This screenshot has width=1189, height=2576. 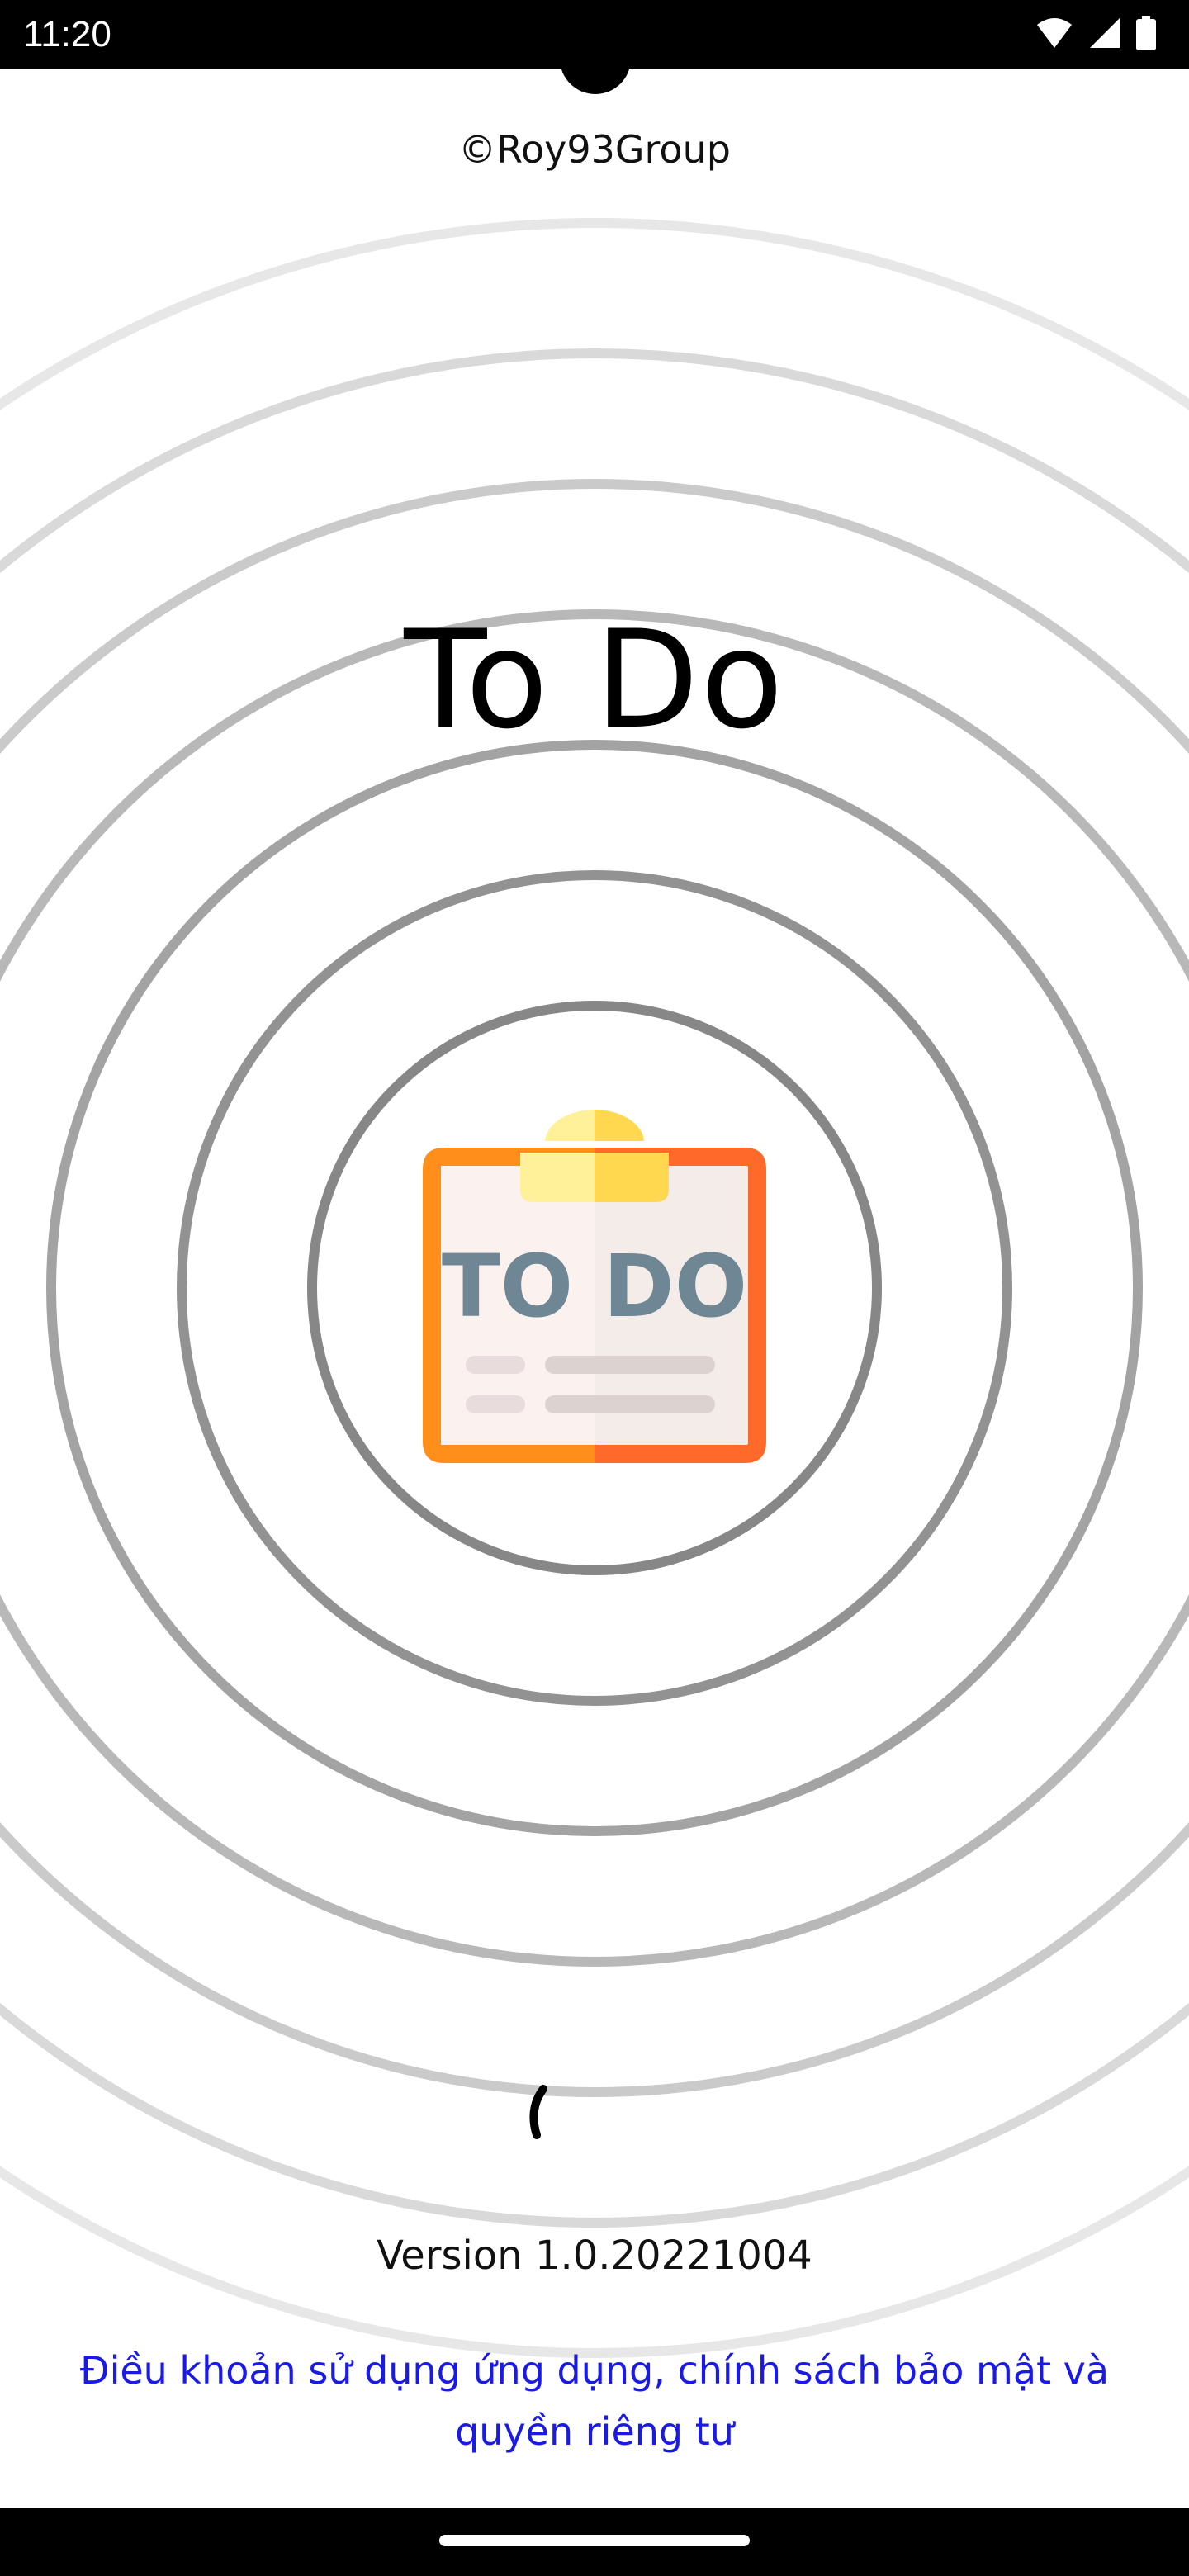 I want to click on logo-text: TO DO, so click(x=594, y=1286).